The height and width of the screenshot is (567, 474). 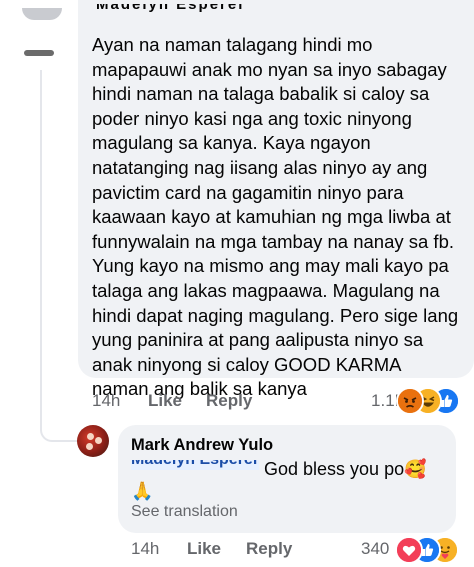 I want to click on reply-author-avatar, so click(x=93, y=441).